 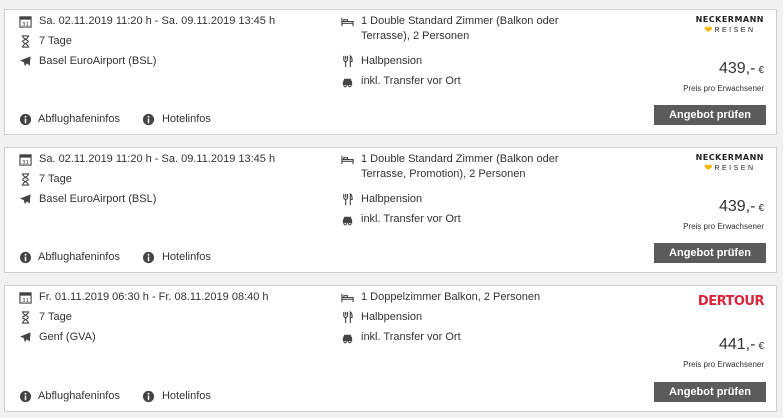 I want to click on dertour-logo: DERTOUR, so click(x=731, y=301).